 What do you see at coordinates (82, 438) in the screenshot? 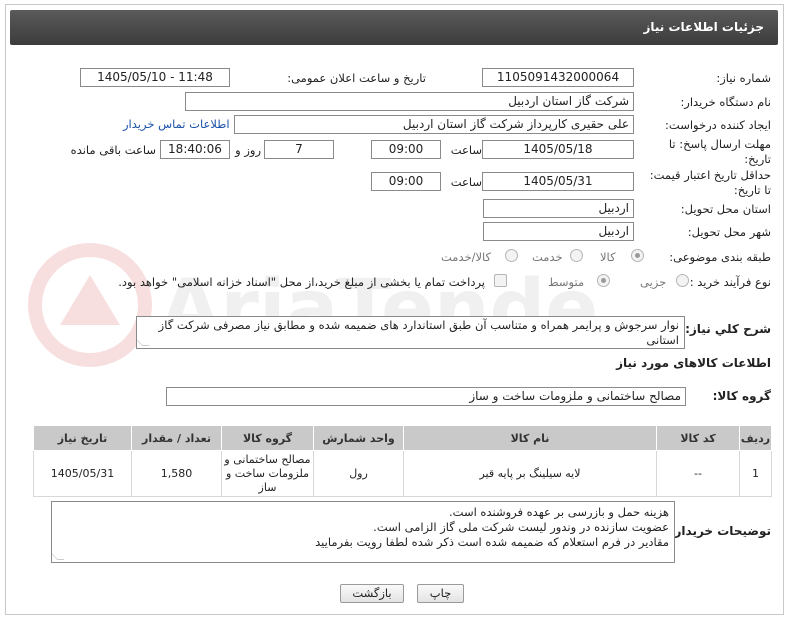
I see `col-date: تاریخ نیاز` at bounding box center [82, 438].